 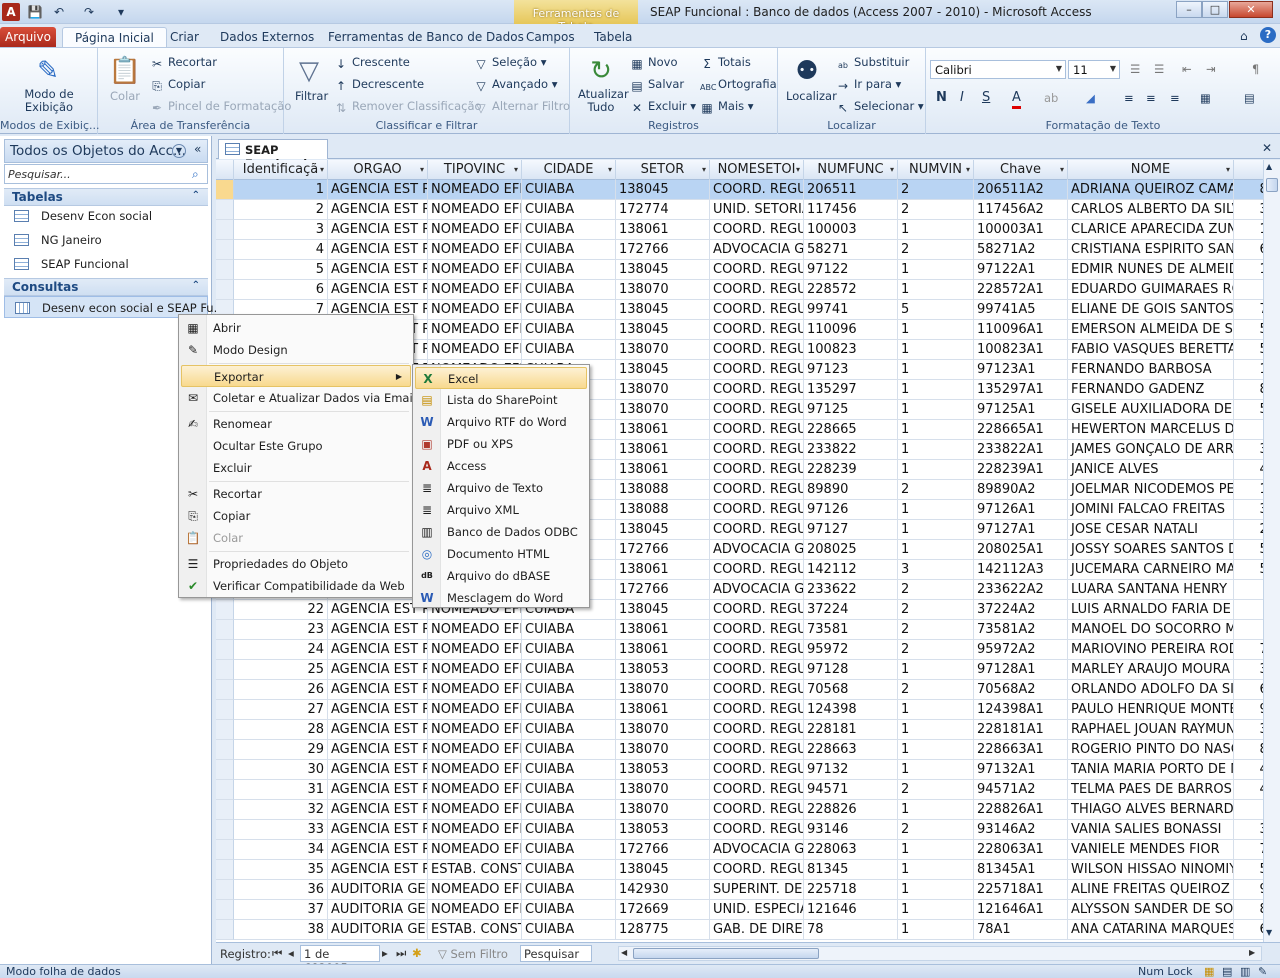 What do you see at coordinates (851, 290) in the screenshot?
I see `table-cell: 228572` at bounding box center [851, 290].